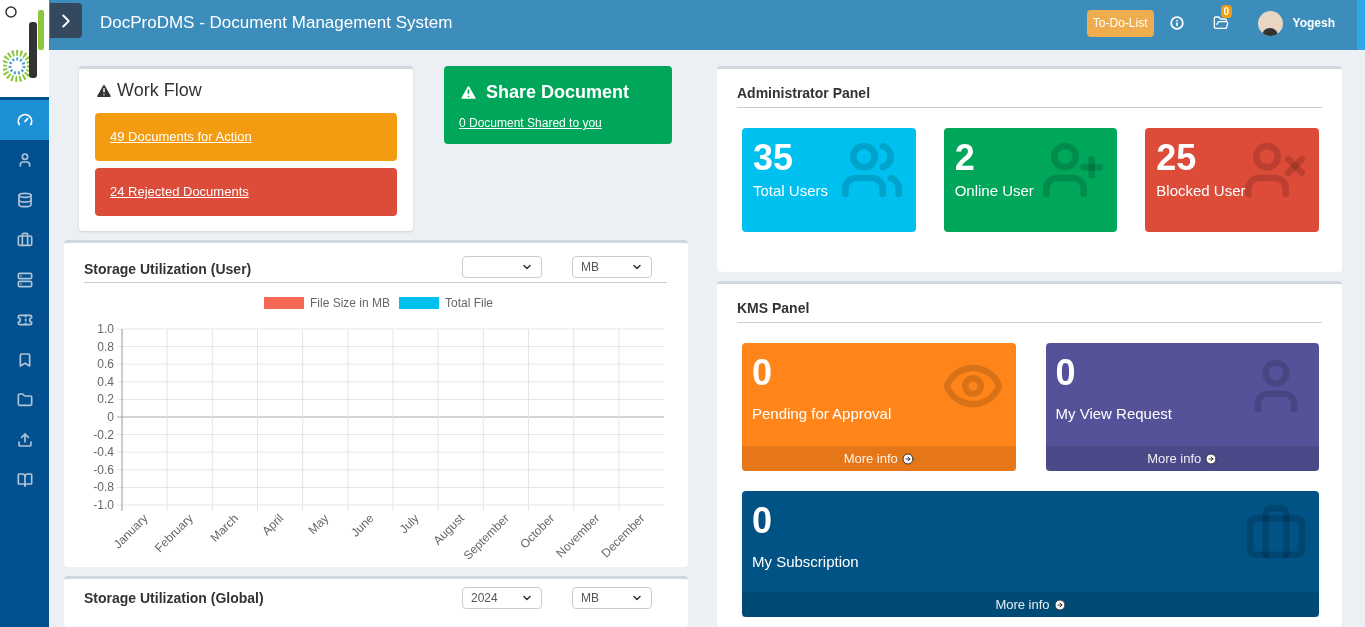  Describe the element at coordinates (181, 137) in the screenshot. I see `workflow-link: 49 Documents for Action` at that location.